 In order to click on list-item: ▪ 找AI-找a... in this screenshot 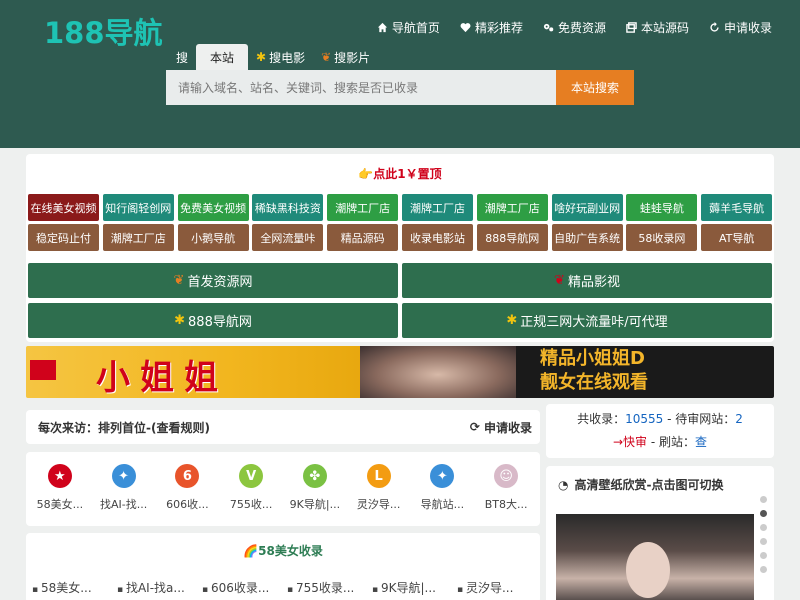, I will do `click(159, 587)`.